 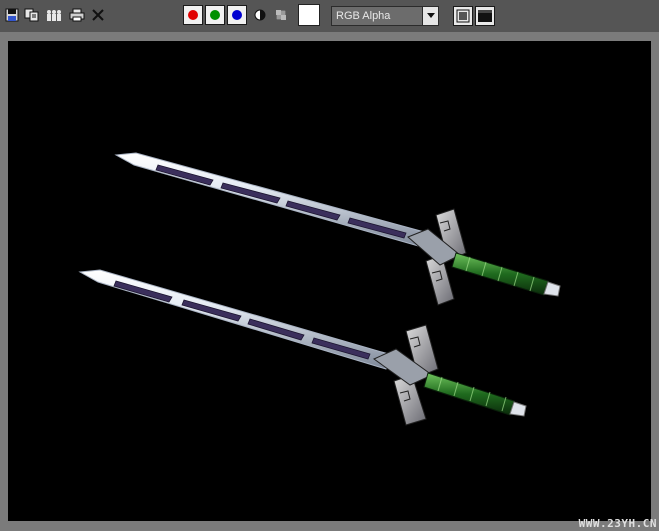 What do you see at coordinates (309, 15) in the screenshot?
I see `color-swatch` at bounding box center [309, 15].